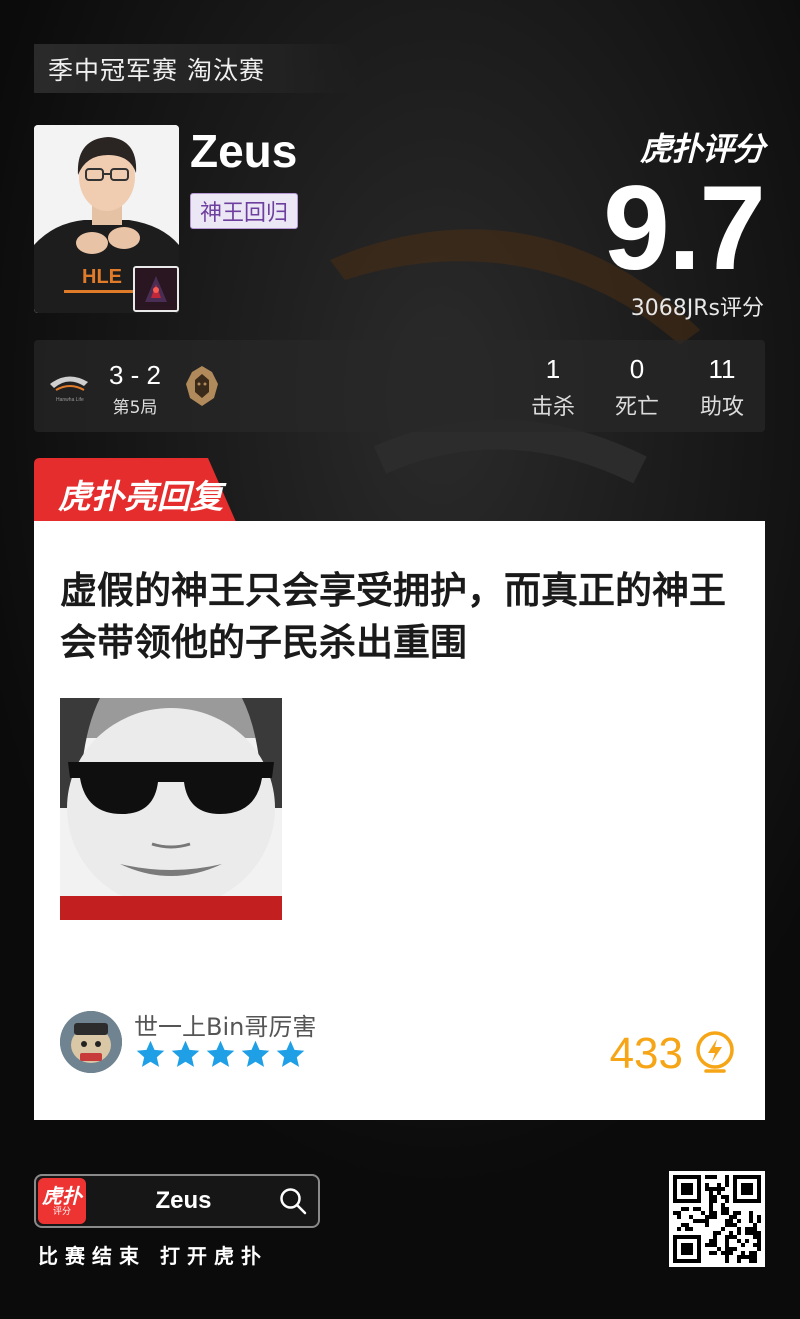 This screenshot has width=800, height=1319. What do you see at coordinates (225, 1024) in the screenshot?
I see `reply-username: 世一上Bin哥厉害` at bounding box center [225, 1024].